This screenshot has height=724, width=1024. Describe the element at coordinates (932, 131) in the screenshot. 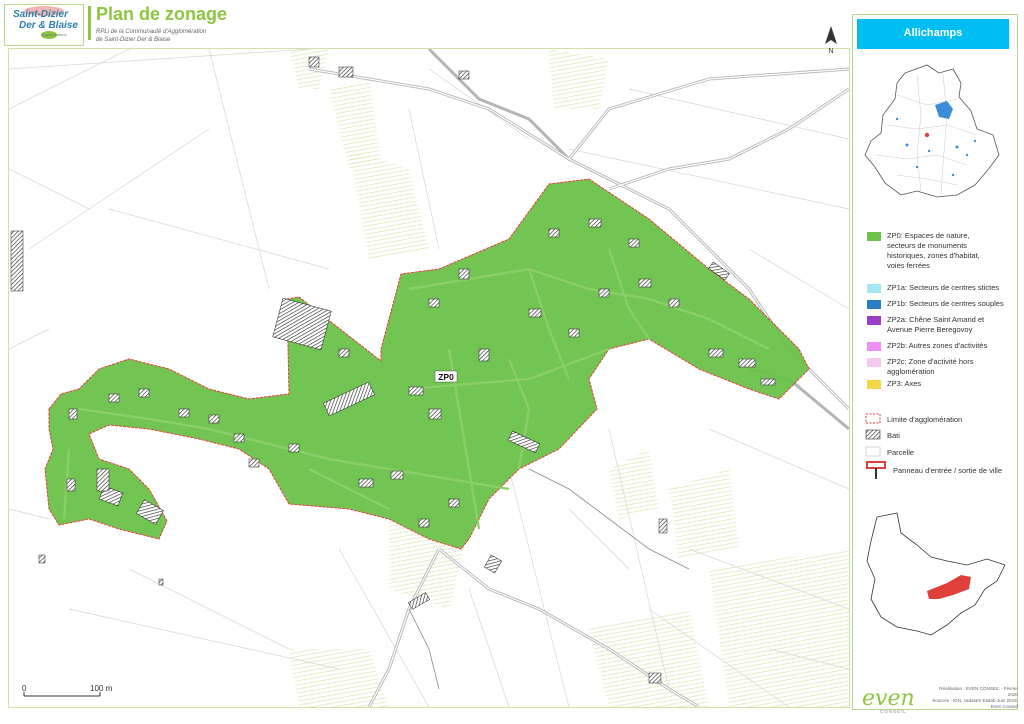

I see `locator-map-department` at that location.